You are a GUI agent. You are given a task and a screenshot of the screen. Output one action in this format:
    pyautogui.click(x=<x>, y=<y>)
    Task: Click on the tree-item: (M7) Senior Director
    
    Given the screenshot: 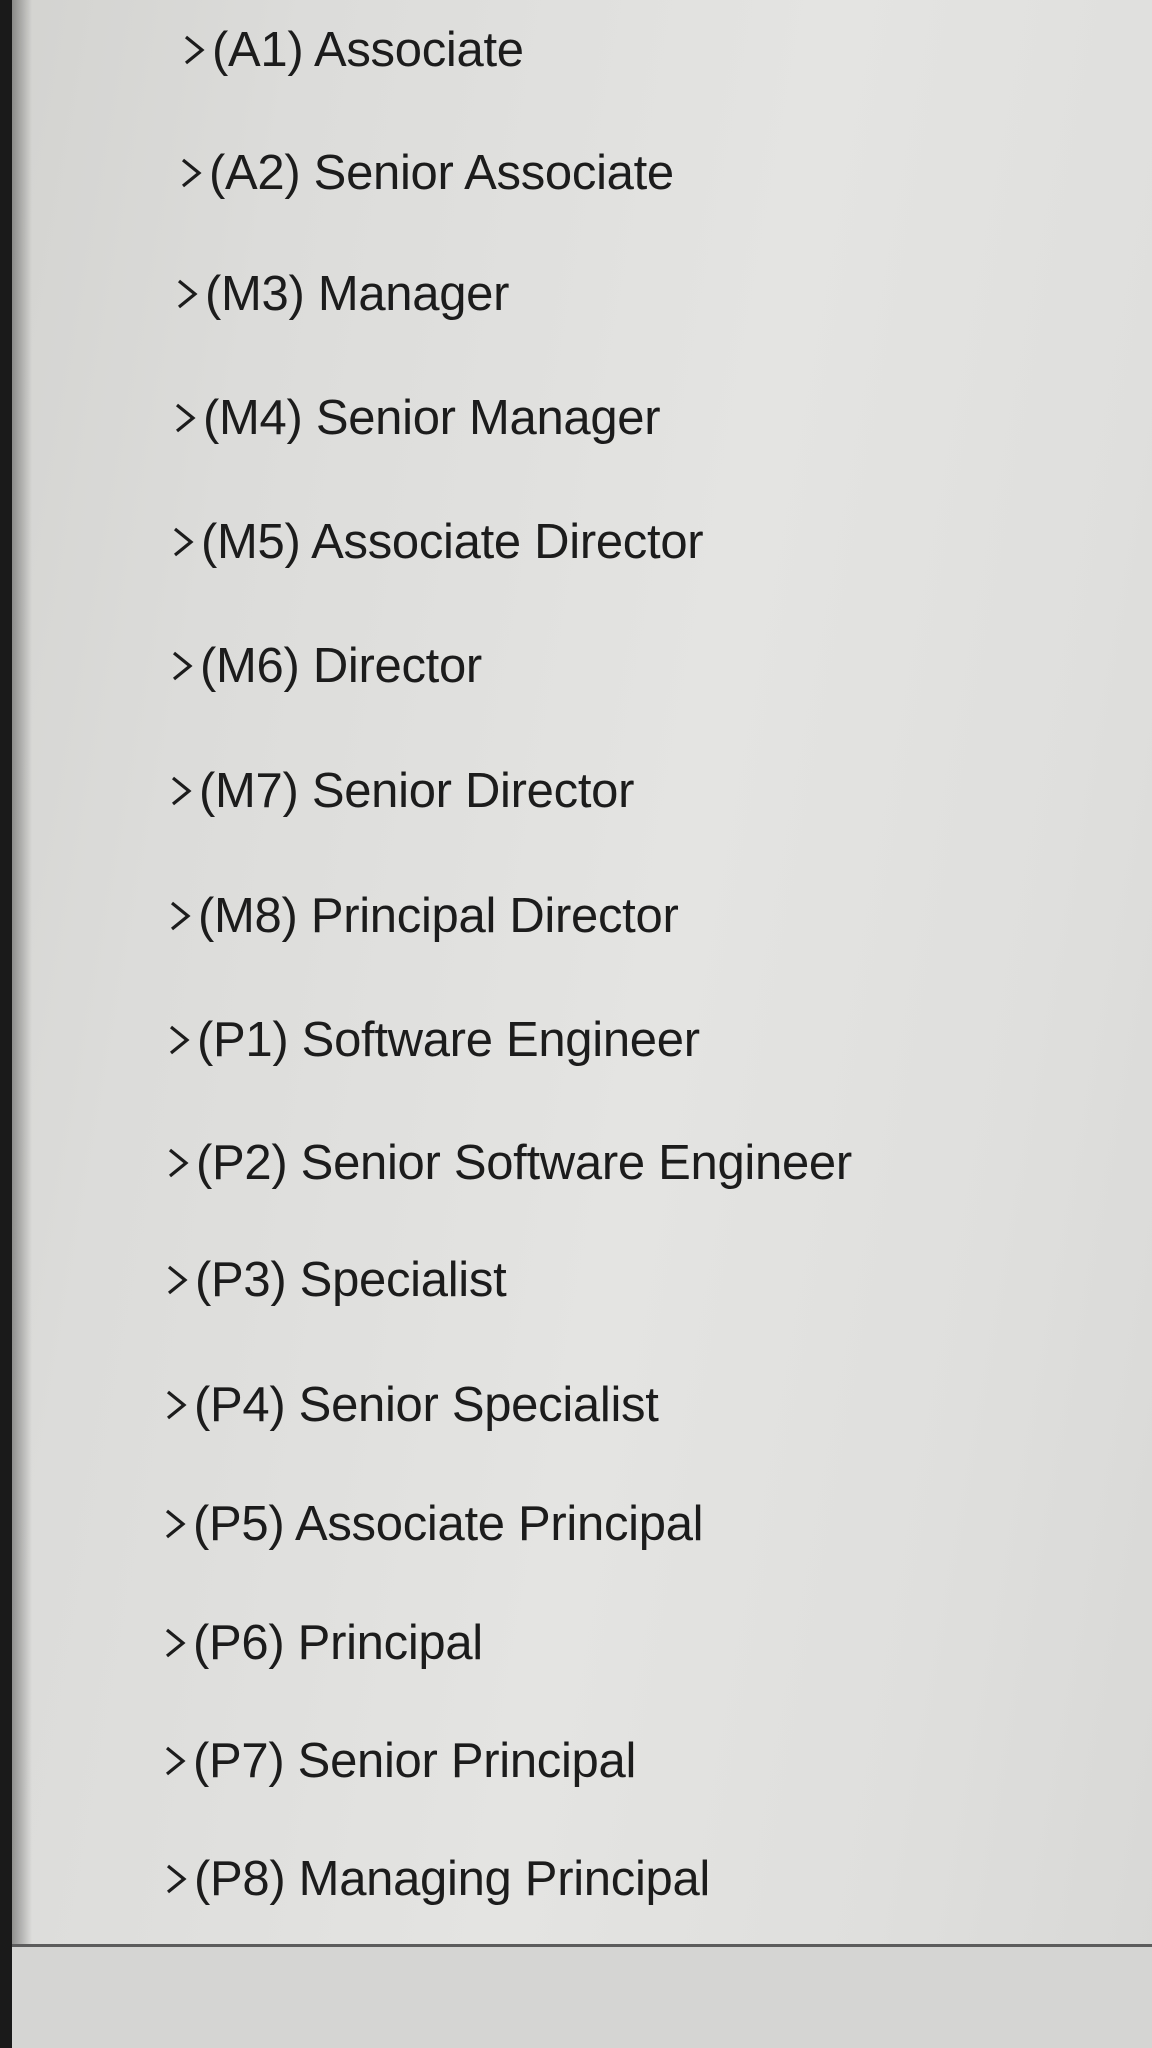 What is the action you would take?
    pyautogui.click(x=400, y=791)
    